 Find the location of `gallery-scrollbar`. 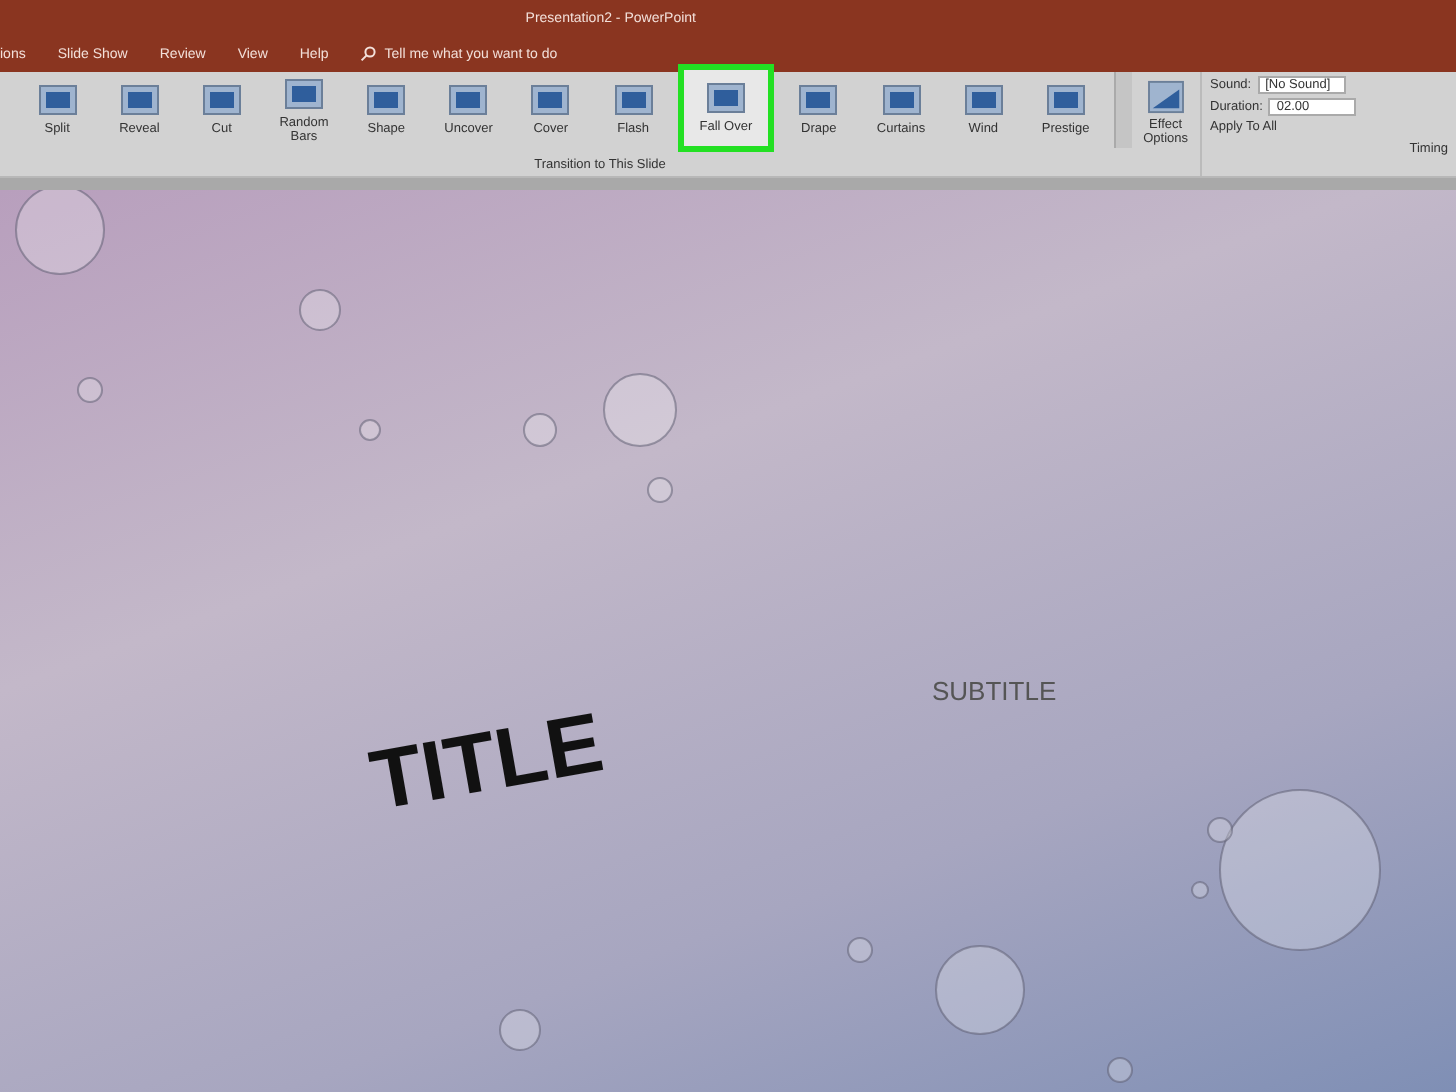

gallery-scrollbar is located at coordinates (1123, 110).